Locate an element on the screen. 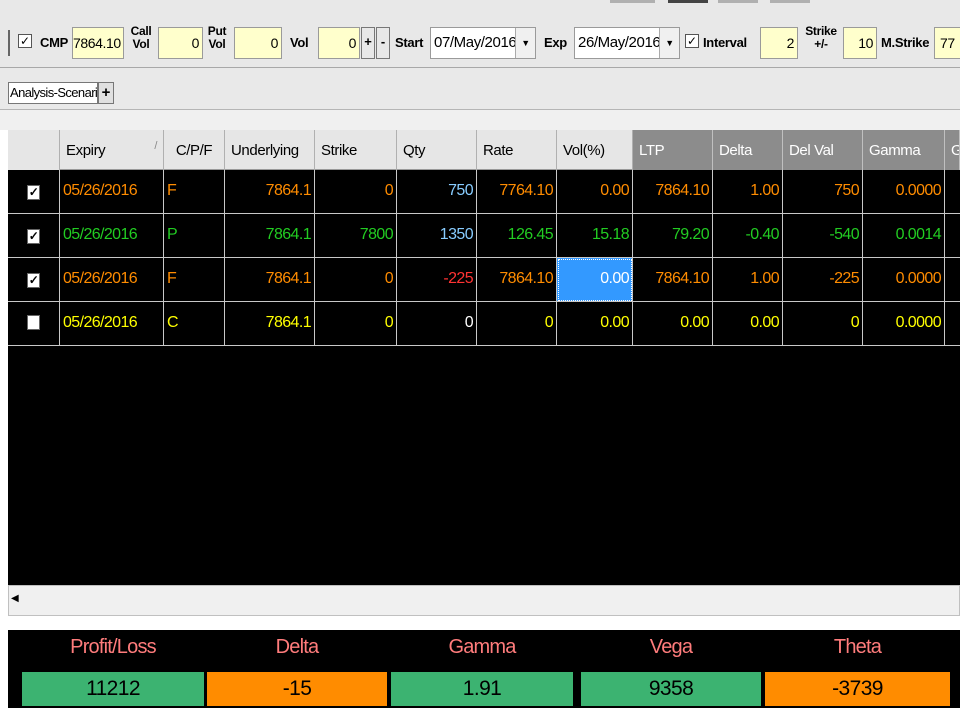 This screenshot has height=720, width=960. column-header-cpf: C/P/F is located at coordinates (194, 150).